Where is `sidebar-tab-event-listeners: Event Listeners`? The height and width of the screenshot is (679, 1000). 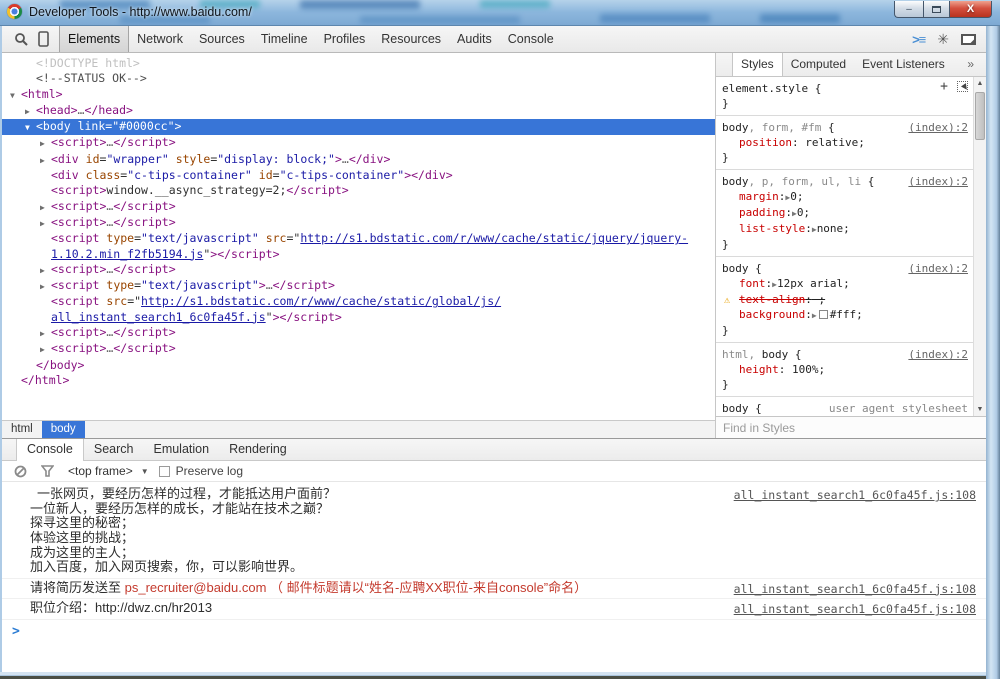 sidebar-tab-event-listeners: Event Listeners is located at coordinates (903, 64).